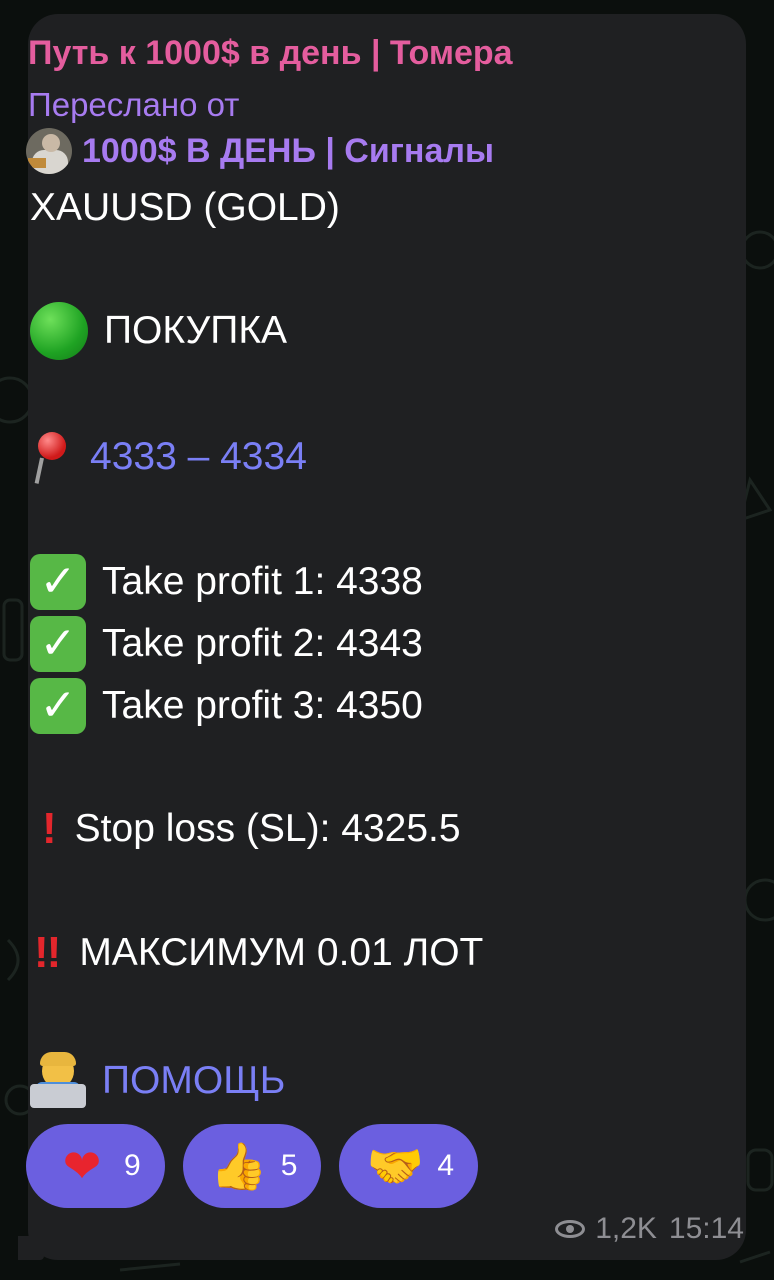 The width and height of the screenshot is (774, 1280). I want to click on direction-line: ПОКУПКА, so click(158, 331).